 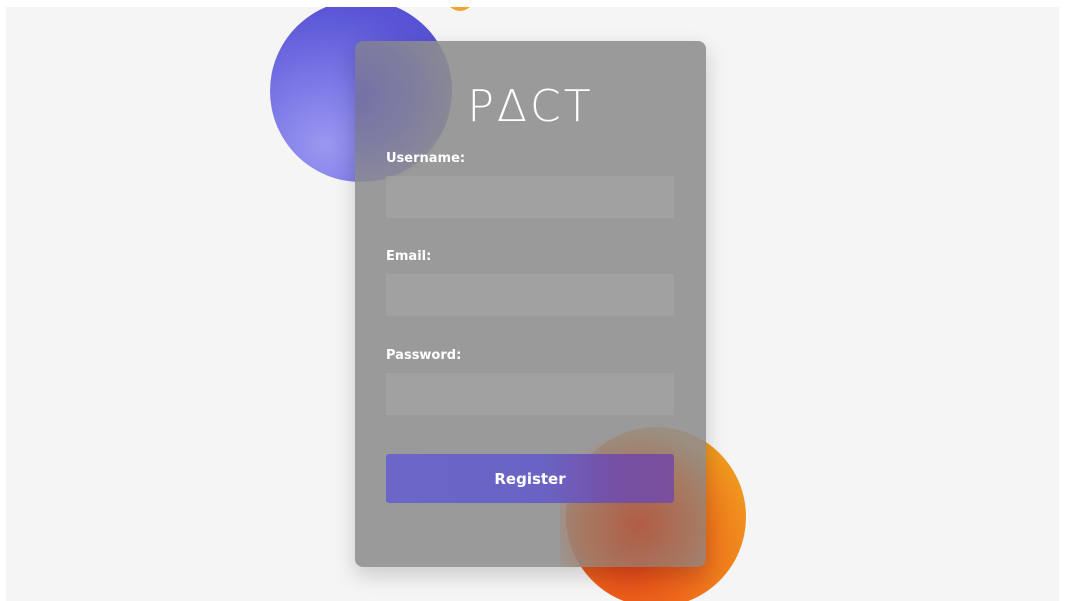 I want to click on email-input, so click(x=530, y=295).